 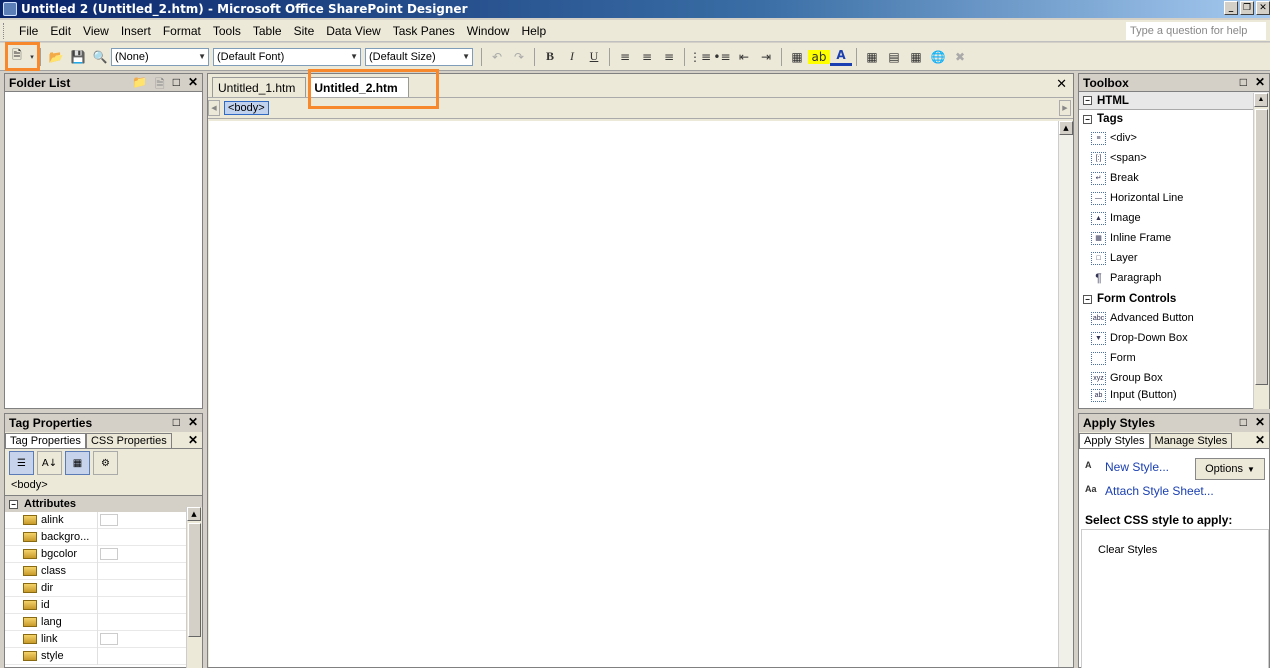 What do you see at coordinates (916, 57) in the screenshot?
I see `web-component-icon: ▦` at bounding box center [916, 57].